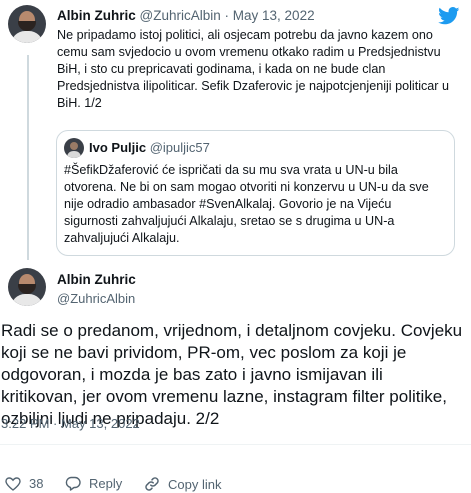 This screenshot has width=471, height=493. I want to click on thread-line, so click(28, 157).